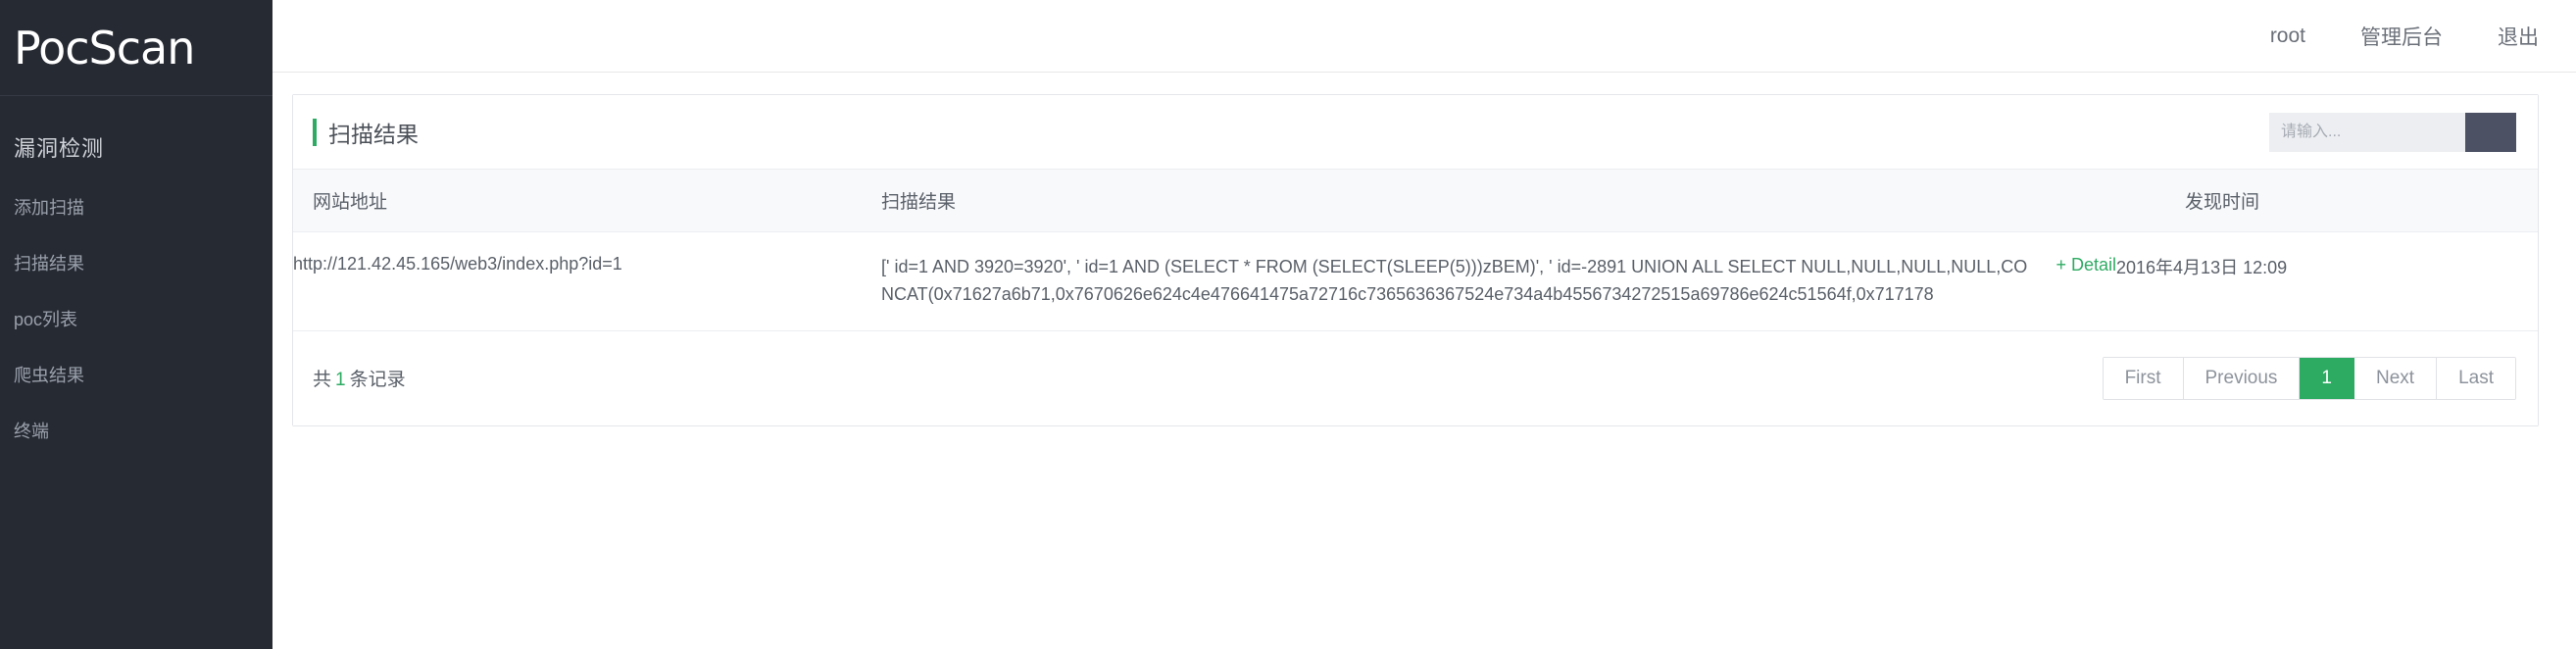  What do you see at coordinates (59, 148) in the screenshot?
I see `sidebar-section-title: 漏洞检测` at bounding box center [59, 148].